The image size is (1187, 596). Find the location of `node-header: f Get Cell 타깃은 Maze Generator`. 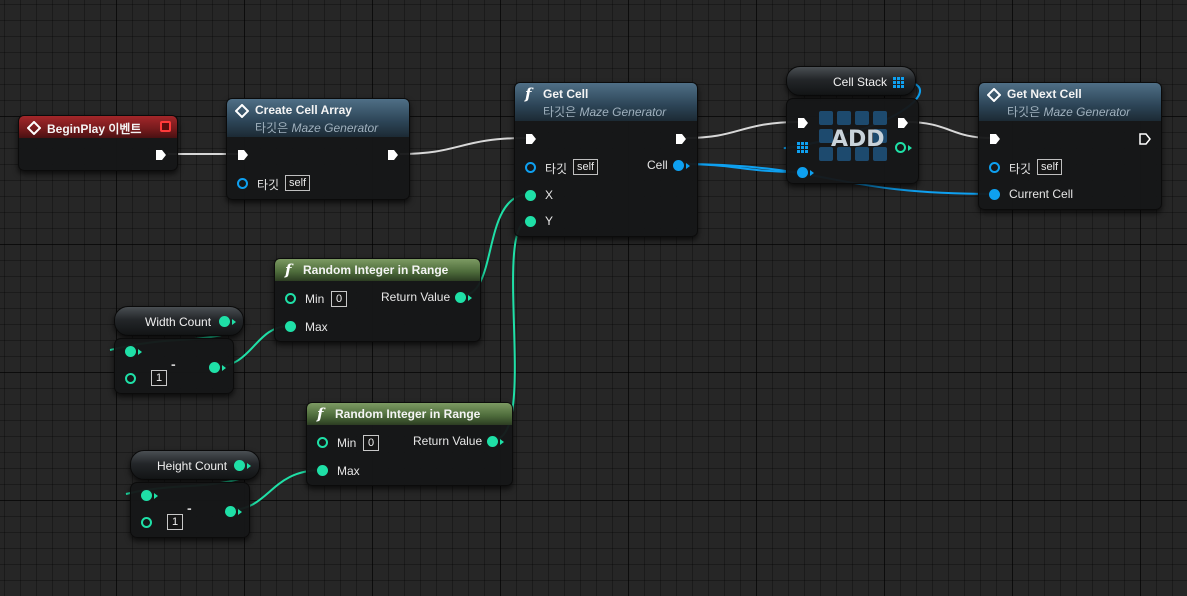

node-header: f Get Cell 타깃은 Maze Generator is located at coordinates (606, 102).